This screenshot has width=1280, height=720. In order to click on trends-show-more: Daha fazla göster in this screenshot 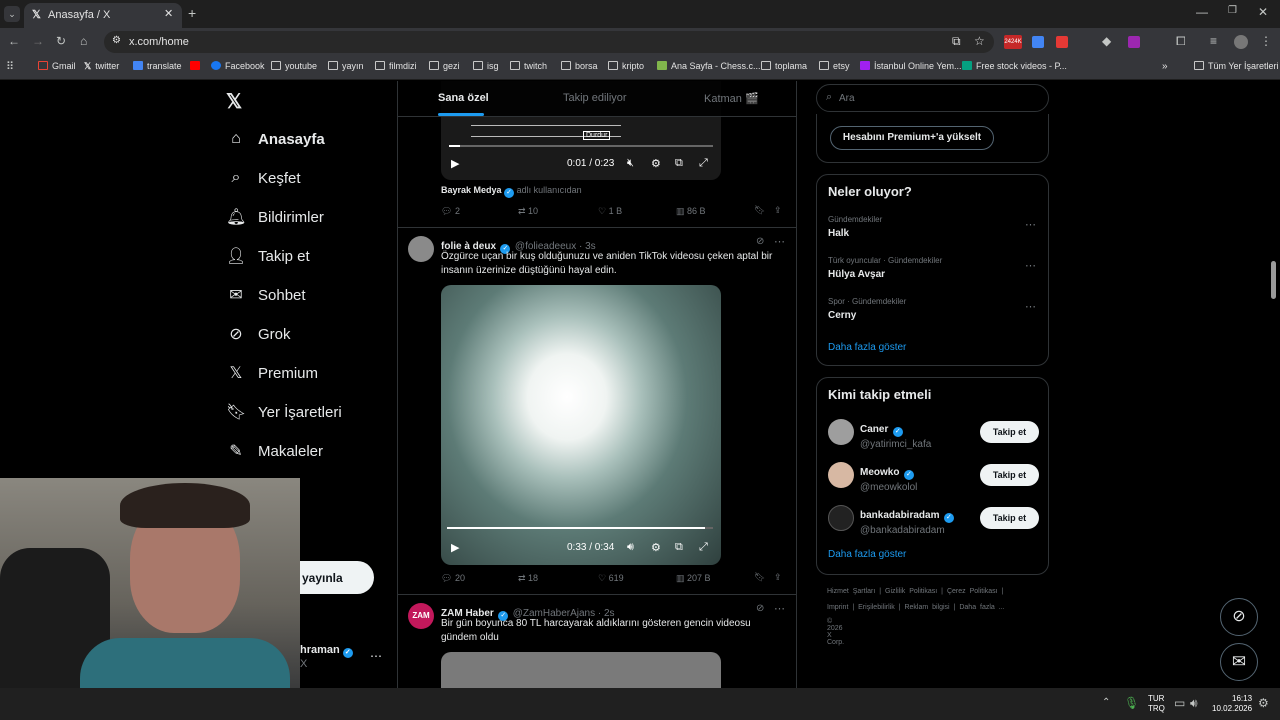, I will do `click(867, 347)`.